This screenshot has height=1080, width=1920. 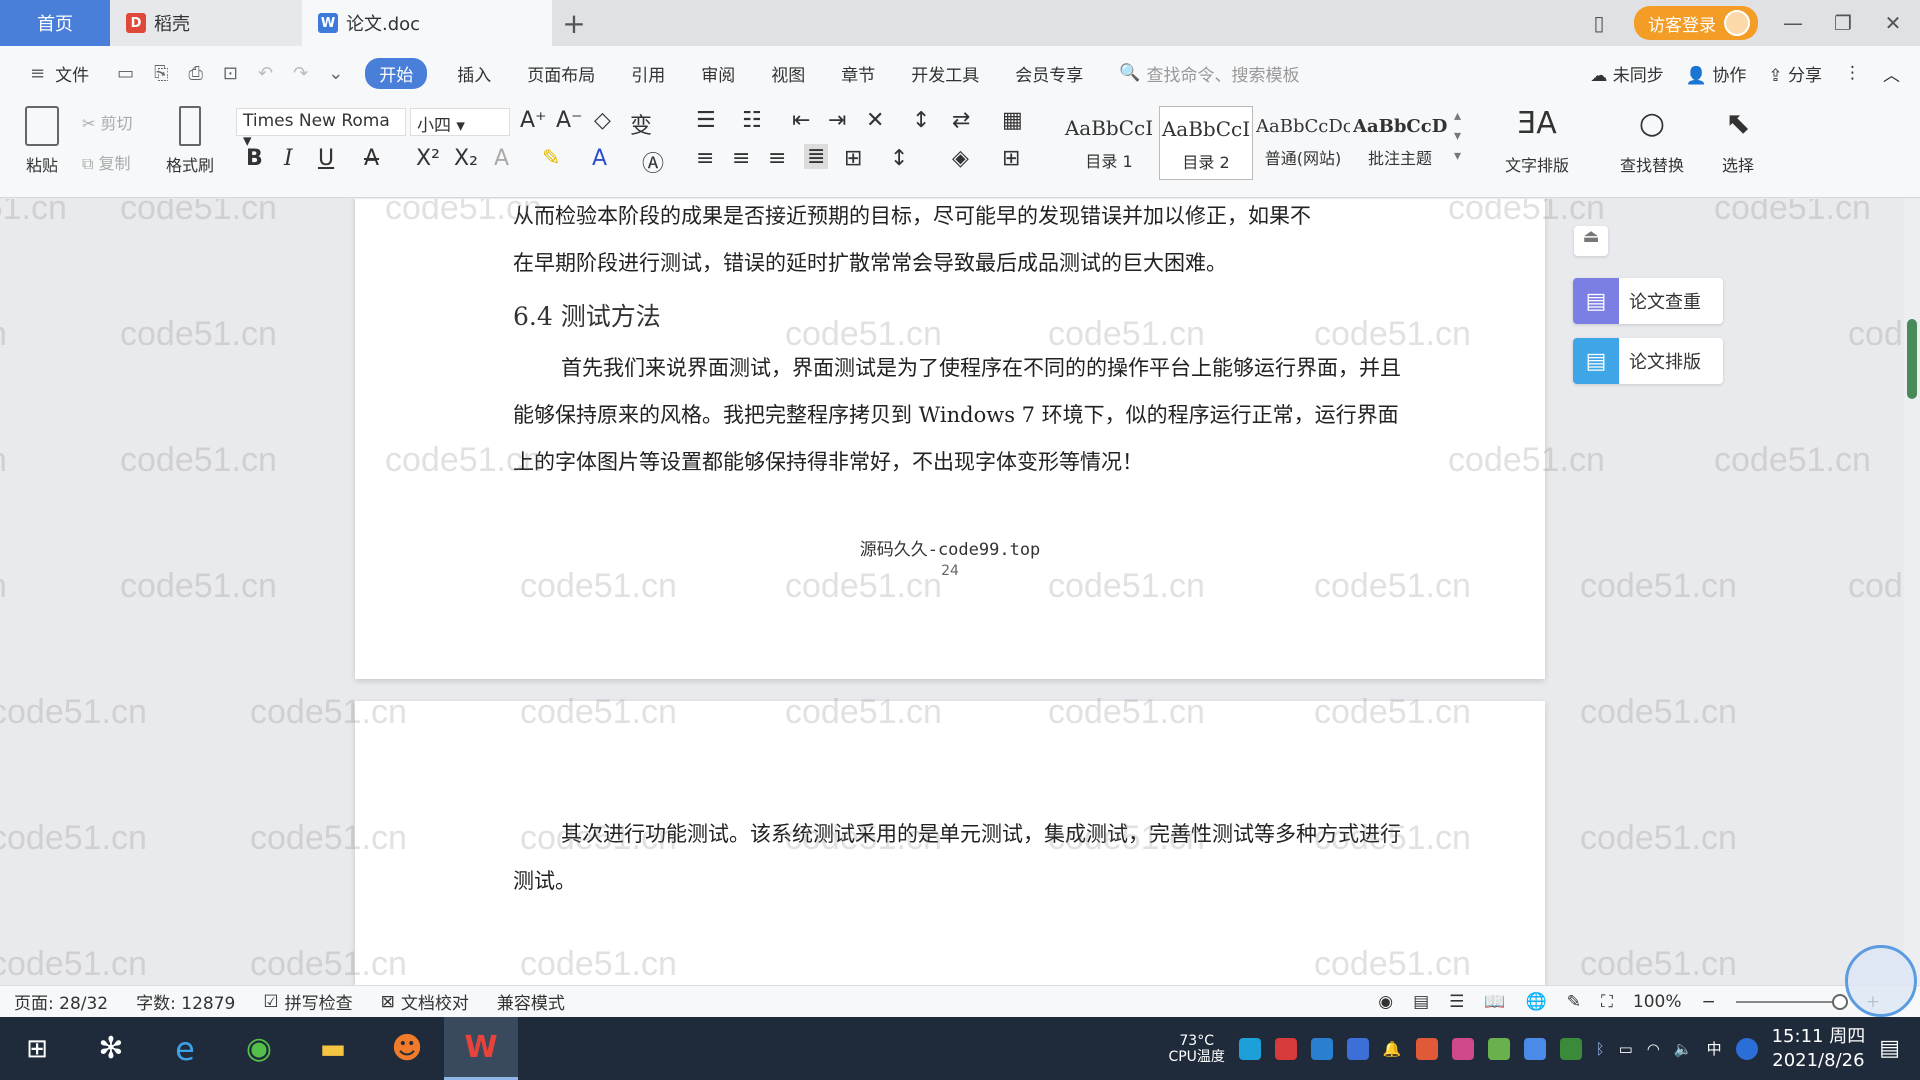 What do you see at coordinates (1716, 73) in the screenshot?
I see `collab-button: 👤 协作` at bounding box center [1716, 73].